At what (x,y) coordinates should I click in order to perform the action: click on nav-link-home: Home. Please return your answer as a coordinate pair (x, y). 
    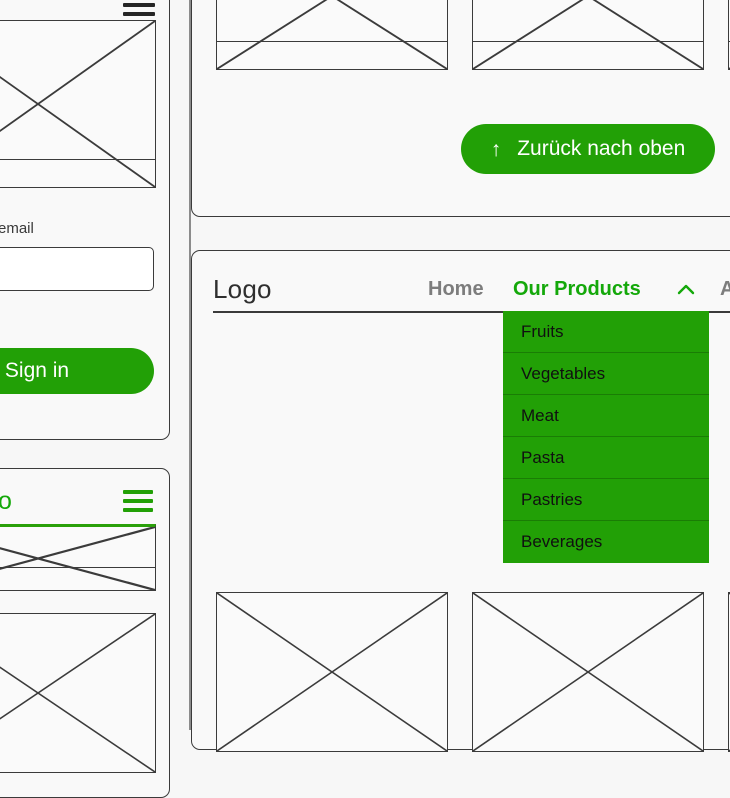
    Looking at the image, I should click on (456, 289).